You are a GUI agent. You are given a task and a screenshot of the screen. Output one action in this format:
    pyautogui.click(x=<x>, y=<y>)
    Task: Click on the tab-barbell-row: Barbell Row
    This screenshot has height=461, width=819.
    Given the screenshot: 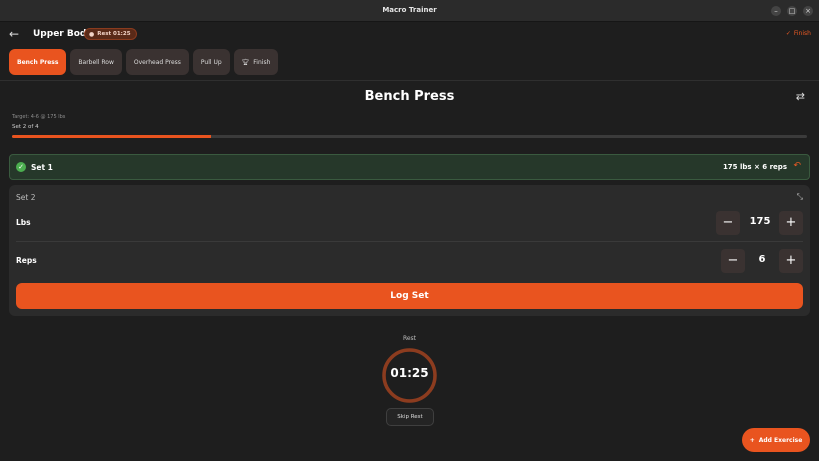 What is the action you would take?
    pyautogui.click(x=96, y=62)
    